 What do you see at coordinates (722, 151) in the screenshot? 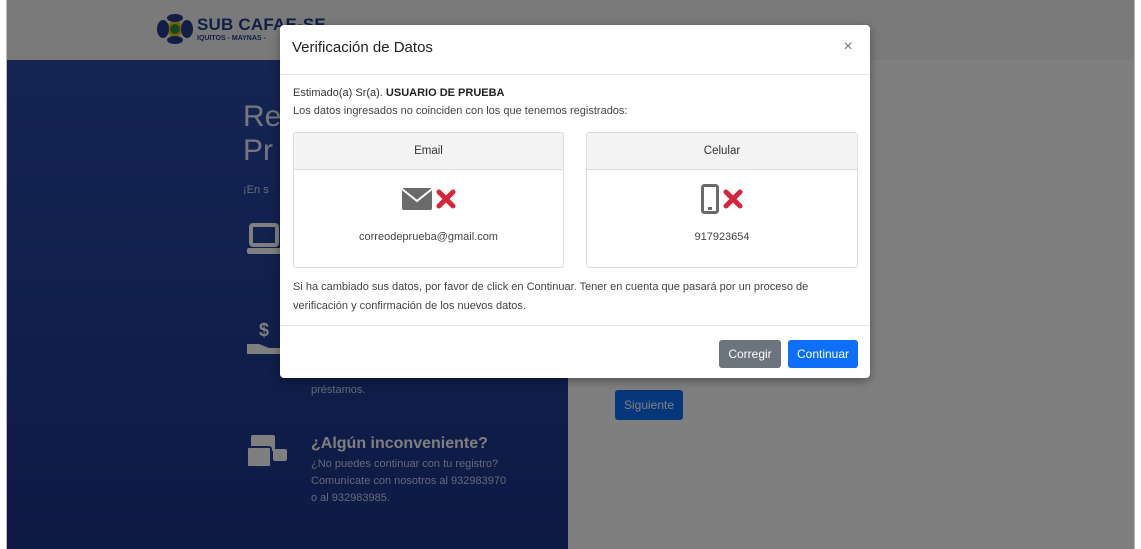
I see `phone-card-header: Celular` at bounding box center [722, 151].